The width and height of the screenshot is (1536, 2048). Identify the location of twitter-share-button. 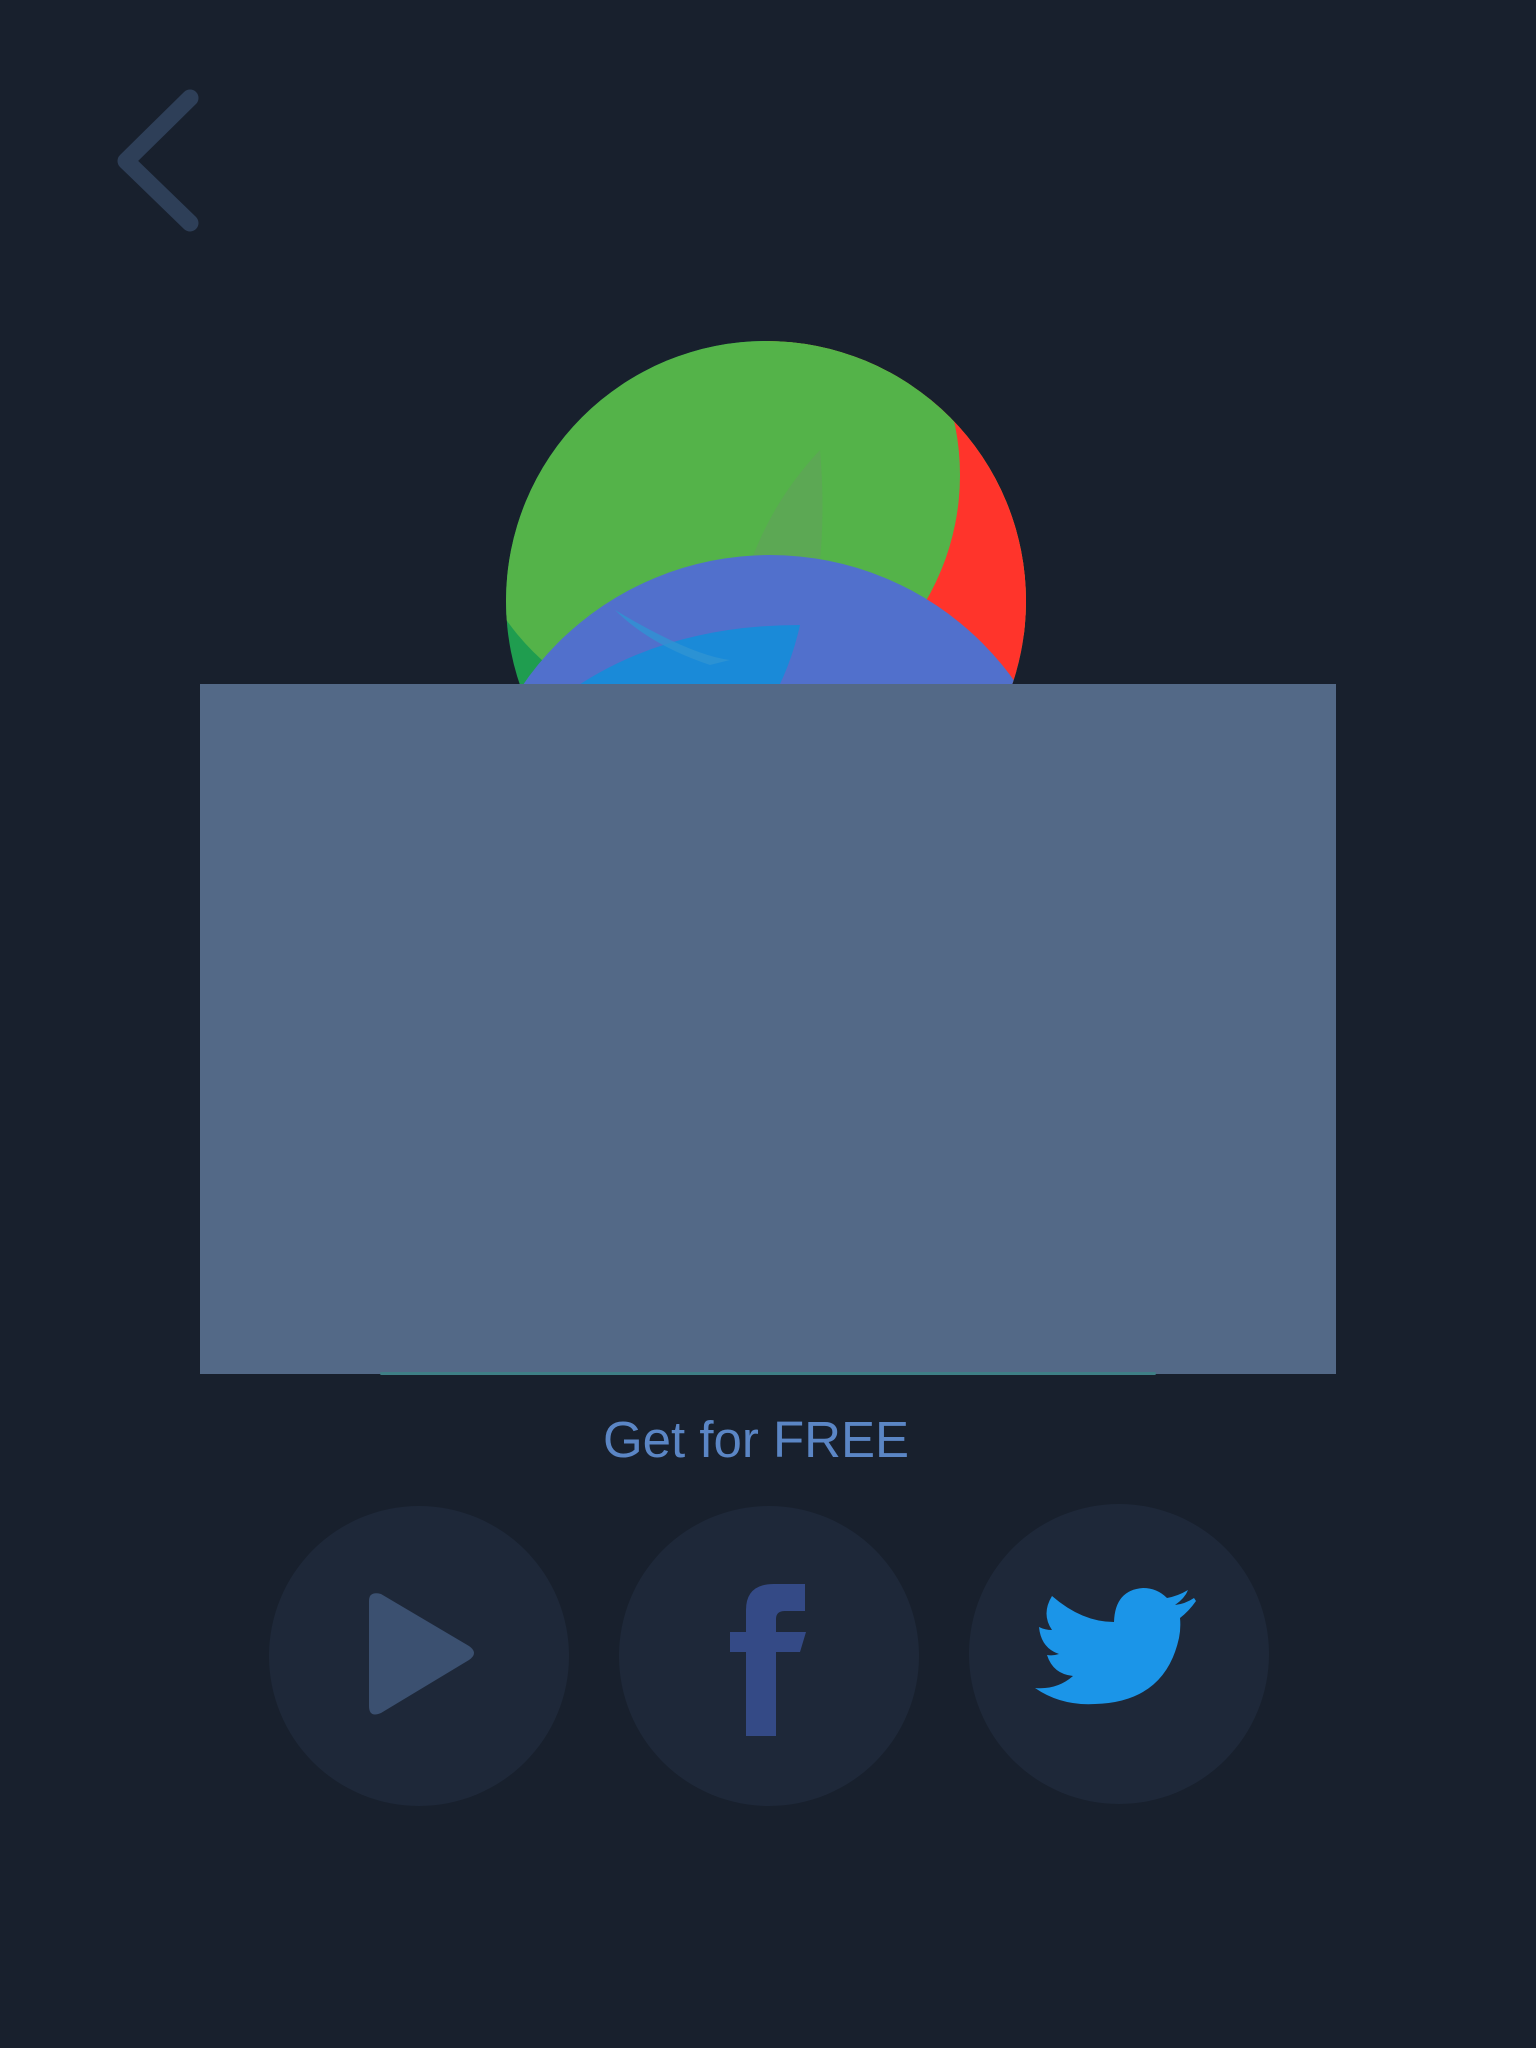
(1119, 1654).